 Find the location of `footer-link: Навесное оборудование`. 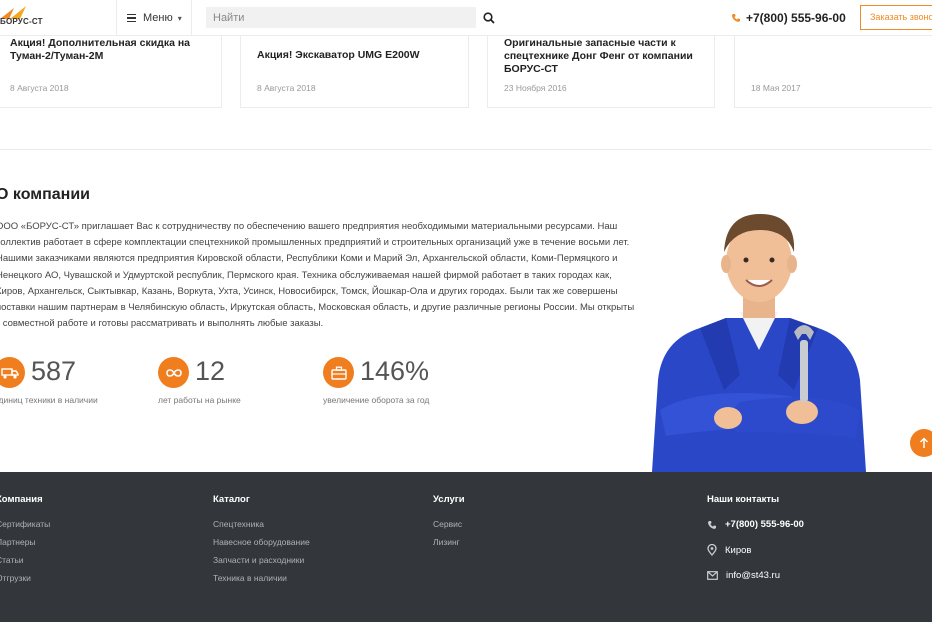

footer-link: Навесное оборудование is located at coordinates (261, 542).